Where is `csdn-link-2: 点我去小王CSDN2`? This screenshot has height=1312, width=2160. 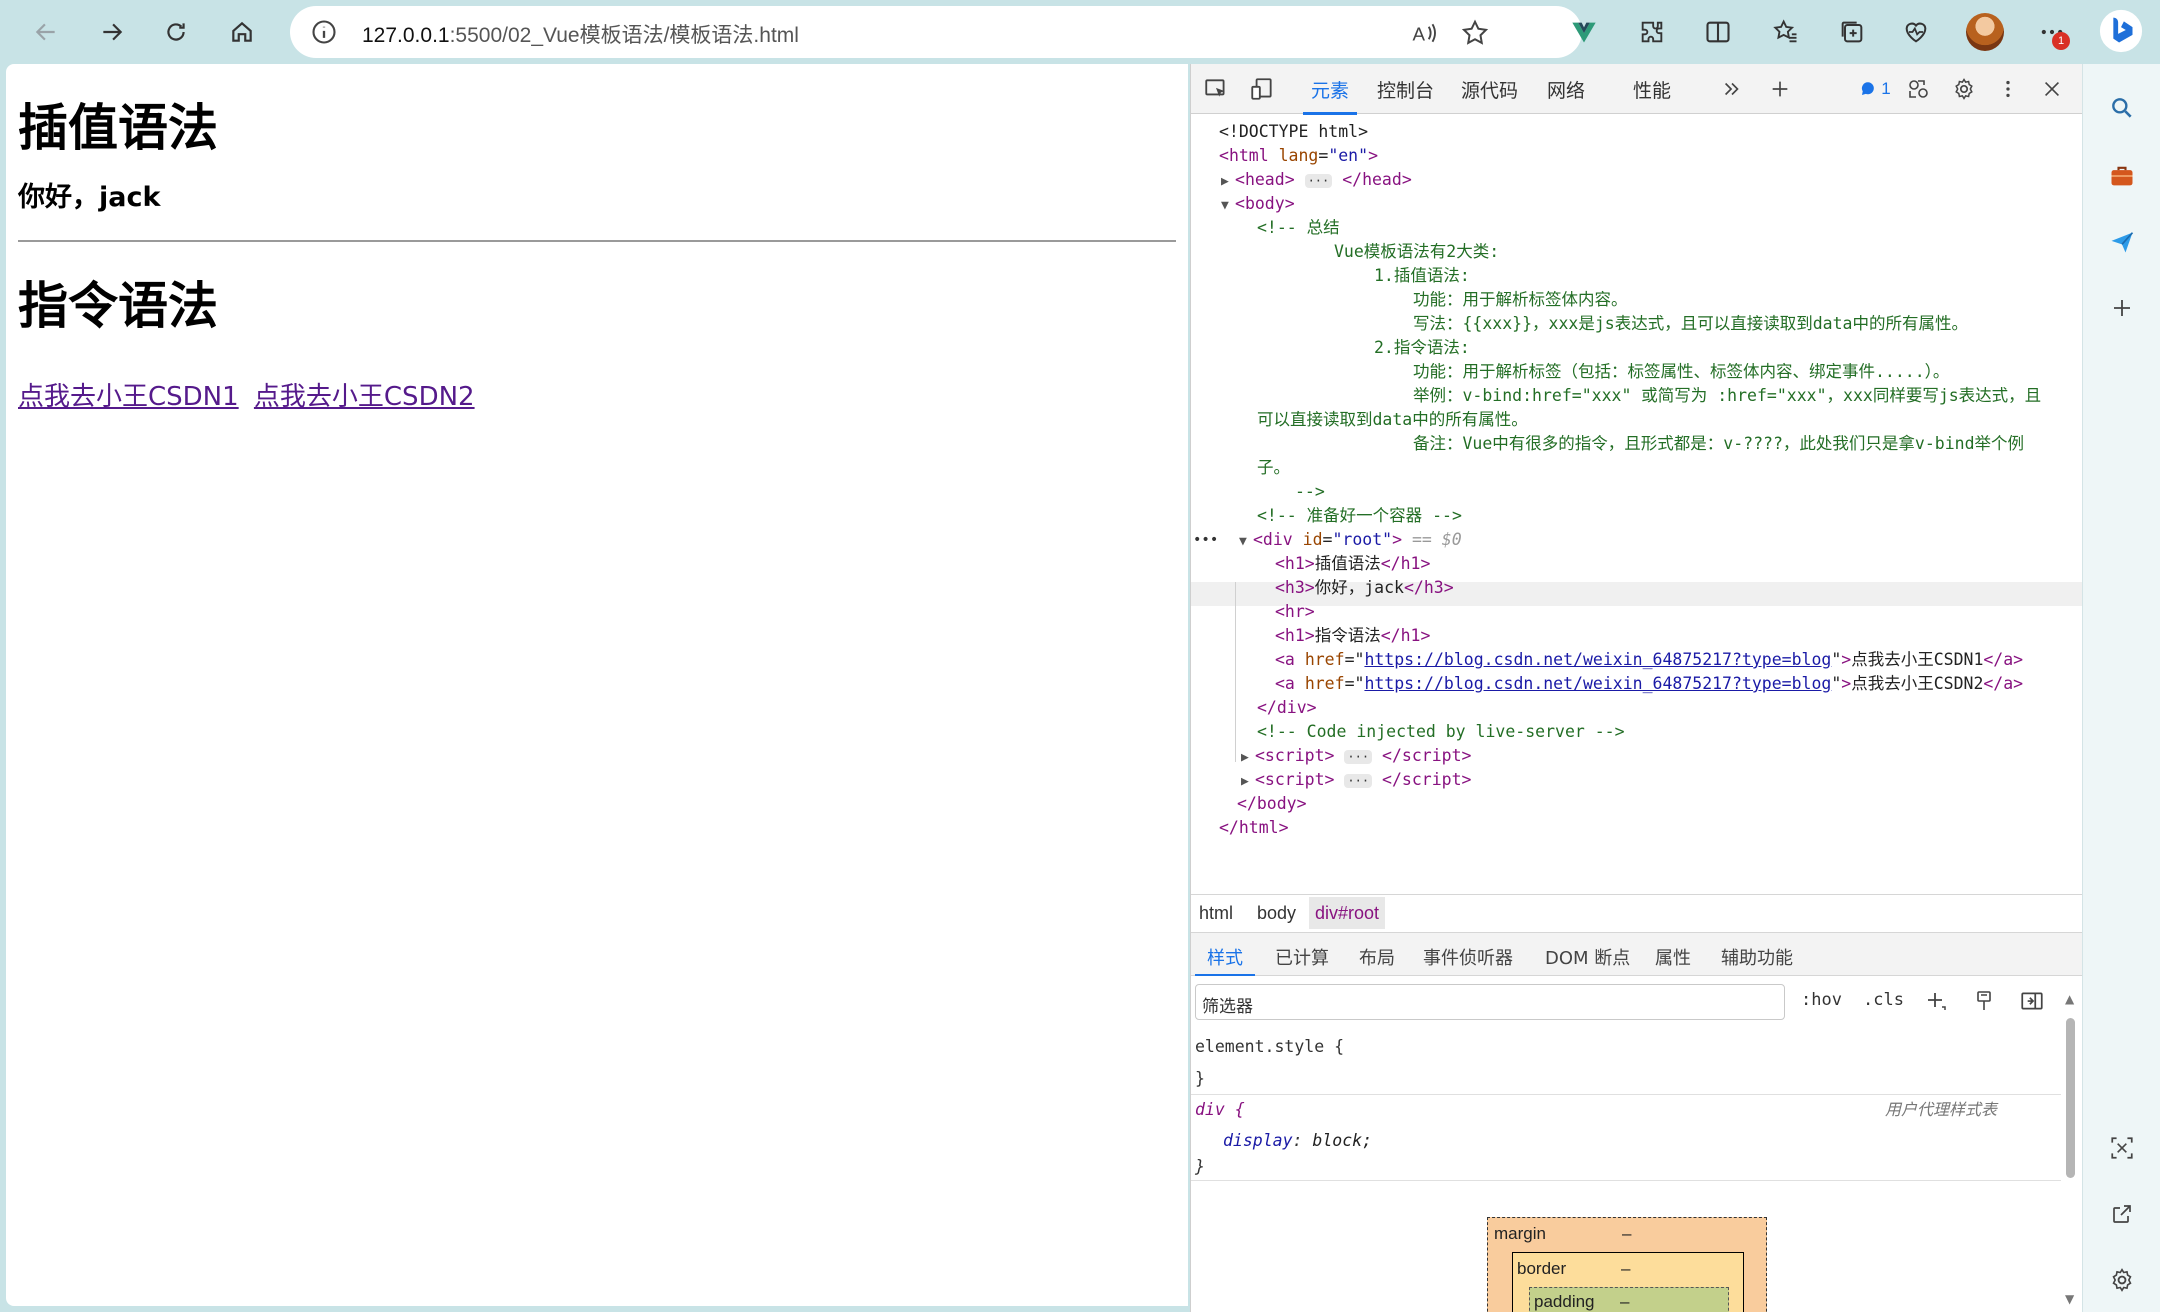
csdn-link-2: 点我去小王CSDN2 is located at coordinates (364, 397).